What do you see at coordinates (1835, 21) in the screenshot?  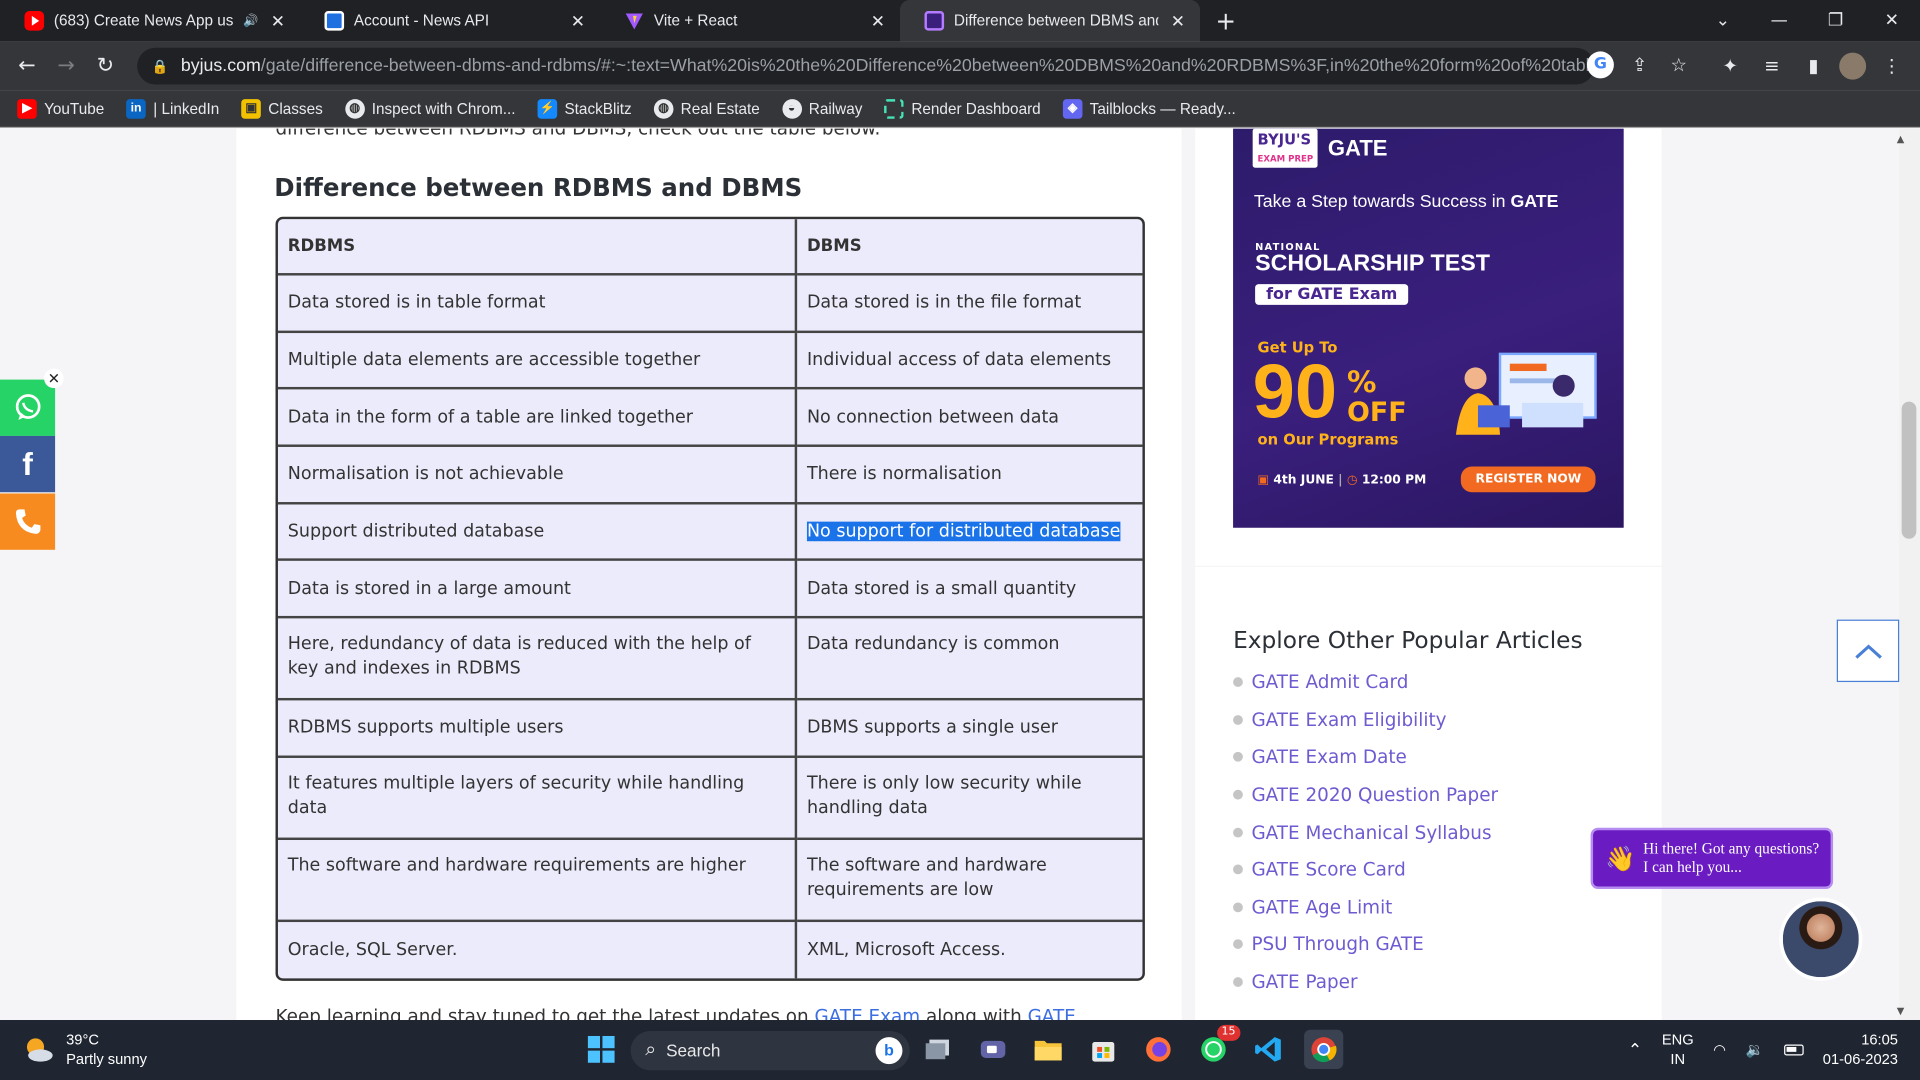 I see `restore-icon: ❐` at bounding box center [1835, 21].